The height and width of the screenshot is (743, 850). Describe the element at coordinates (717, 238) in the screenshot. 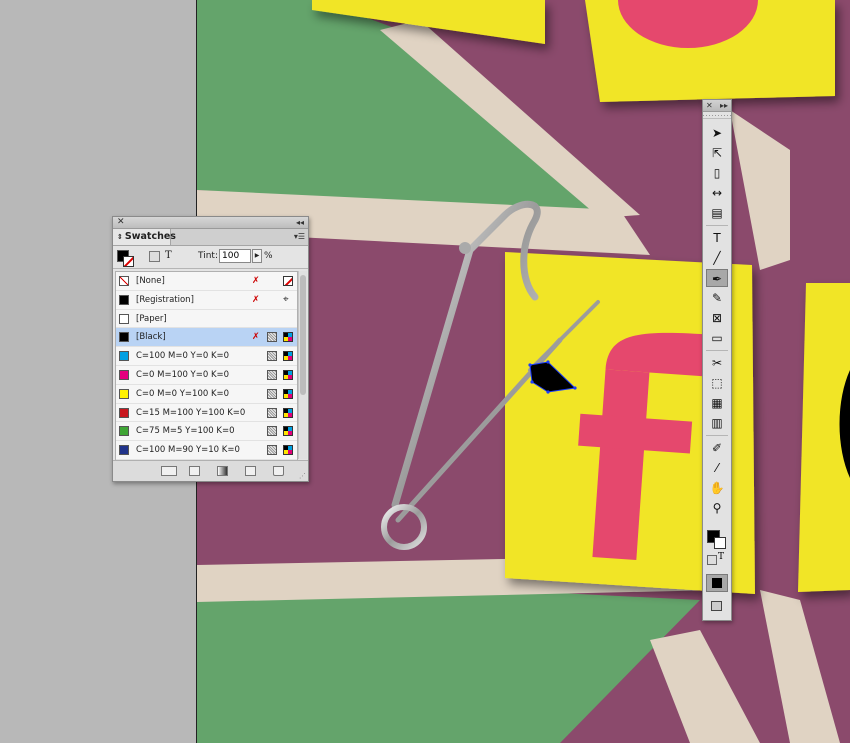

I see `type-tool-icon: T` at that location.